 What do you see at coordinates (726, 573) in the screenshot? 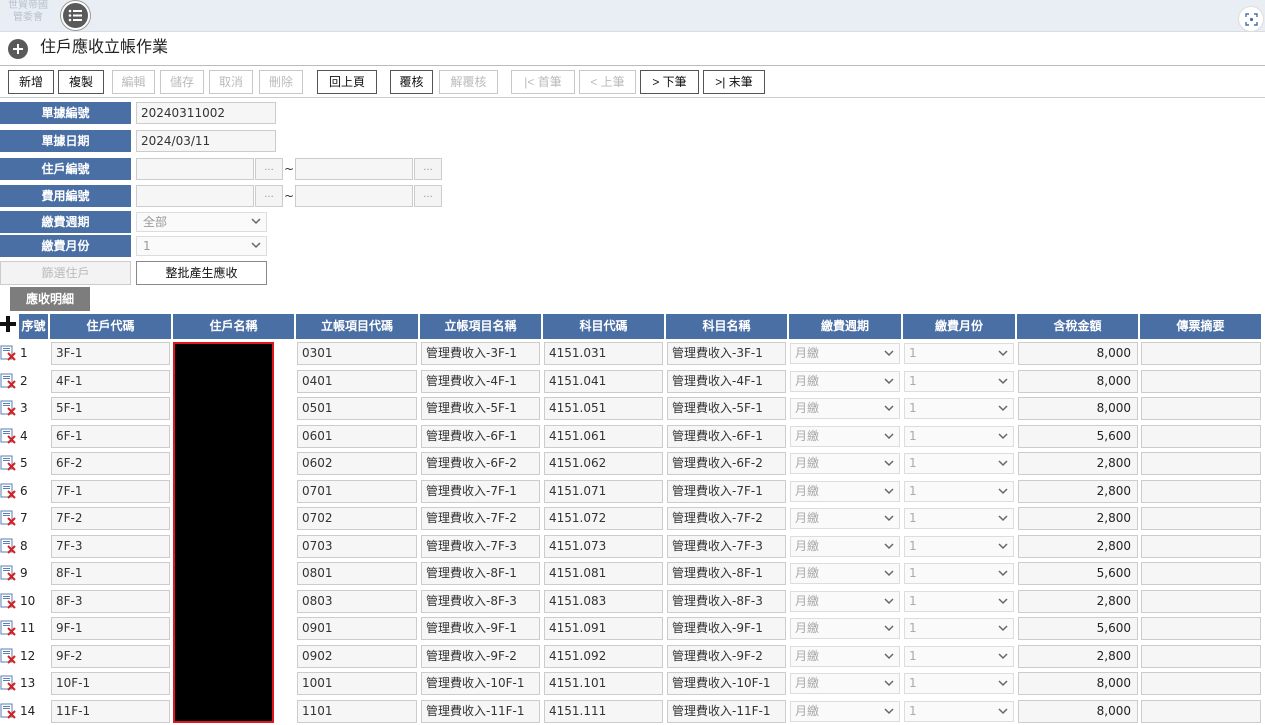
I see `account-name-cell: 管理費收入-8F-1` at bounding box center [726, 573].